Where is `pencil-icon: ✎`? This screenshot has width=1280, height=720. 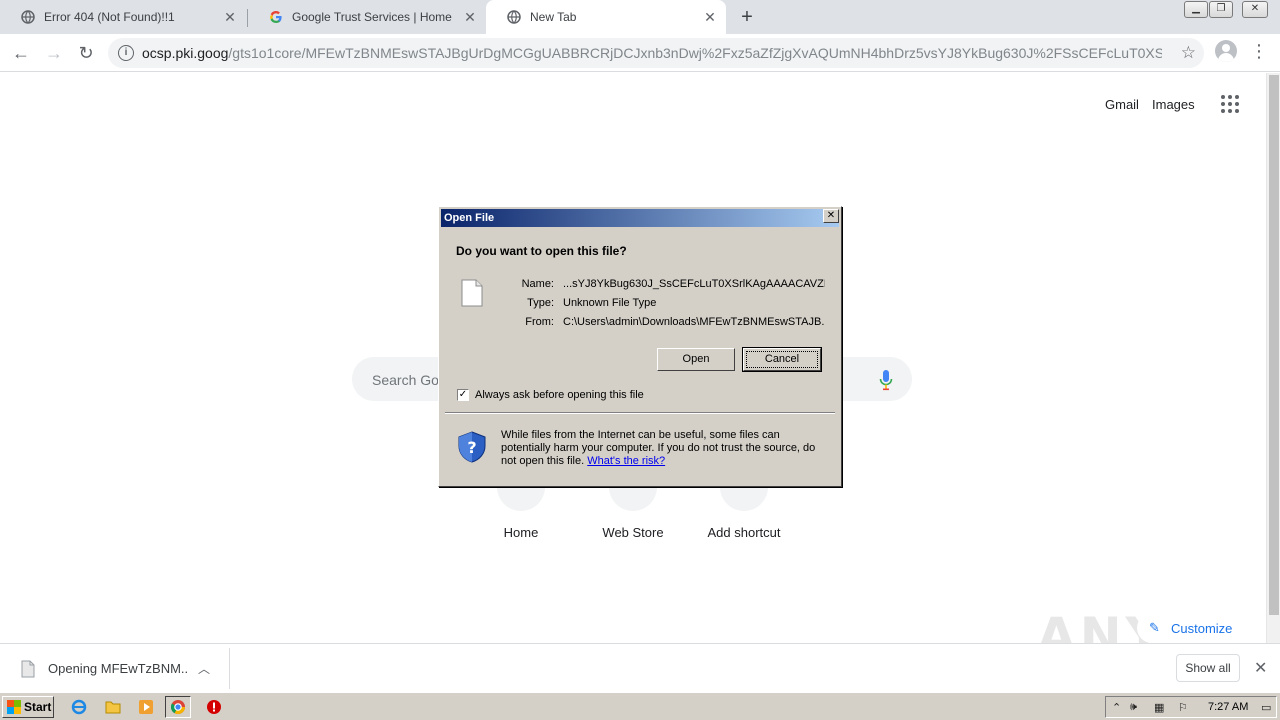
pencil-icon: ✎ is located at coordinates (1154, 627).